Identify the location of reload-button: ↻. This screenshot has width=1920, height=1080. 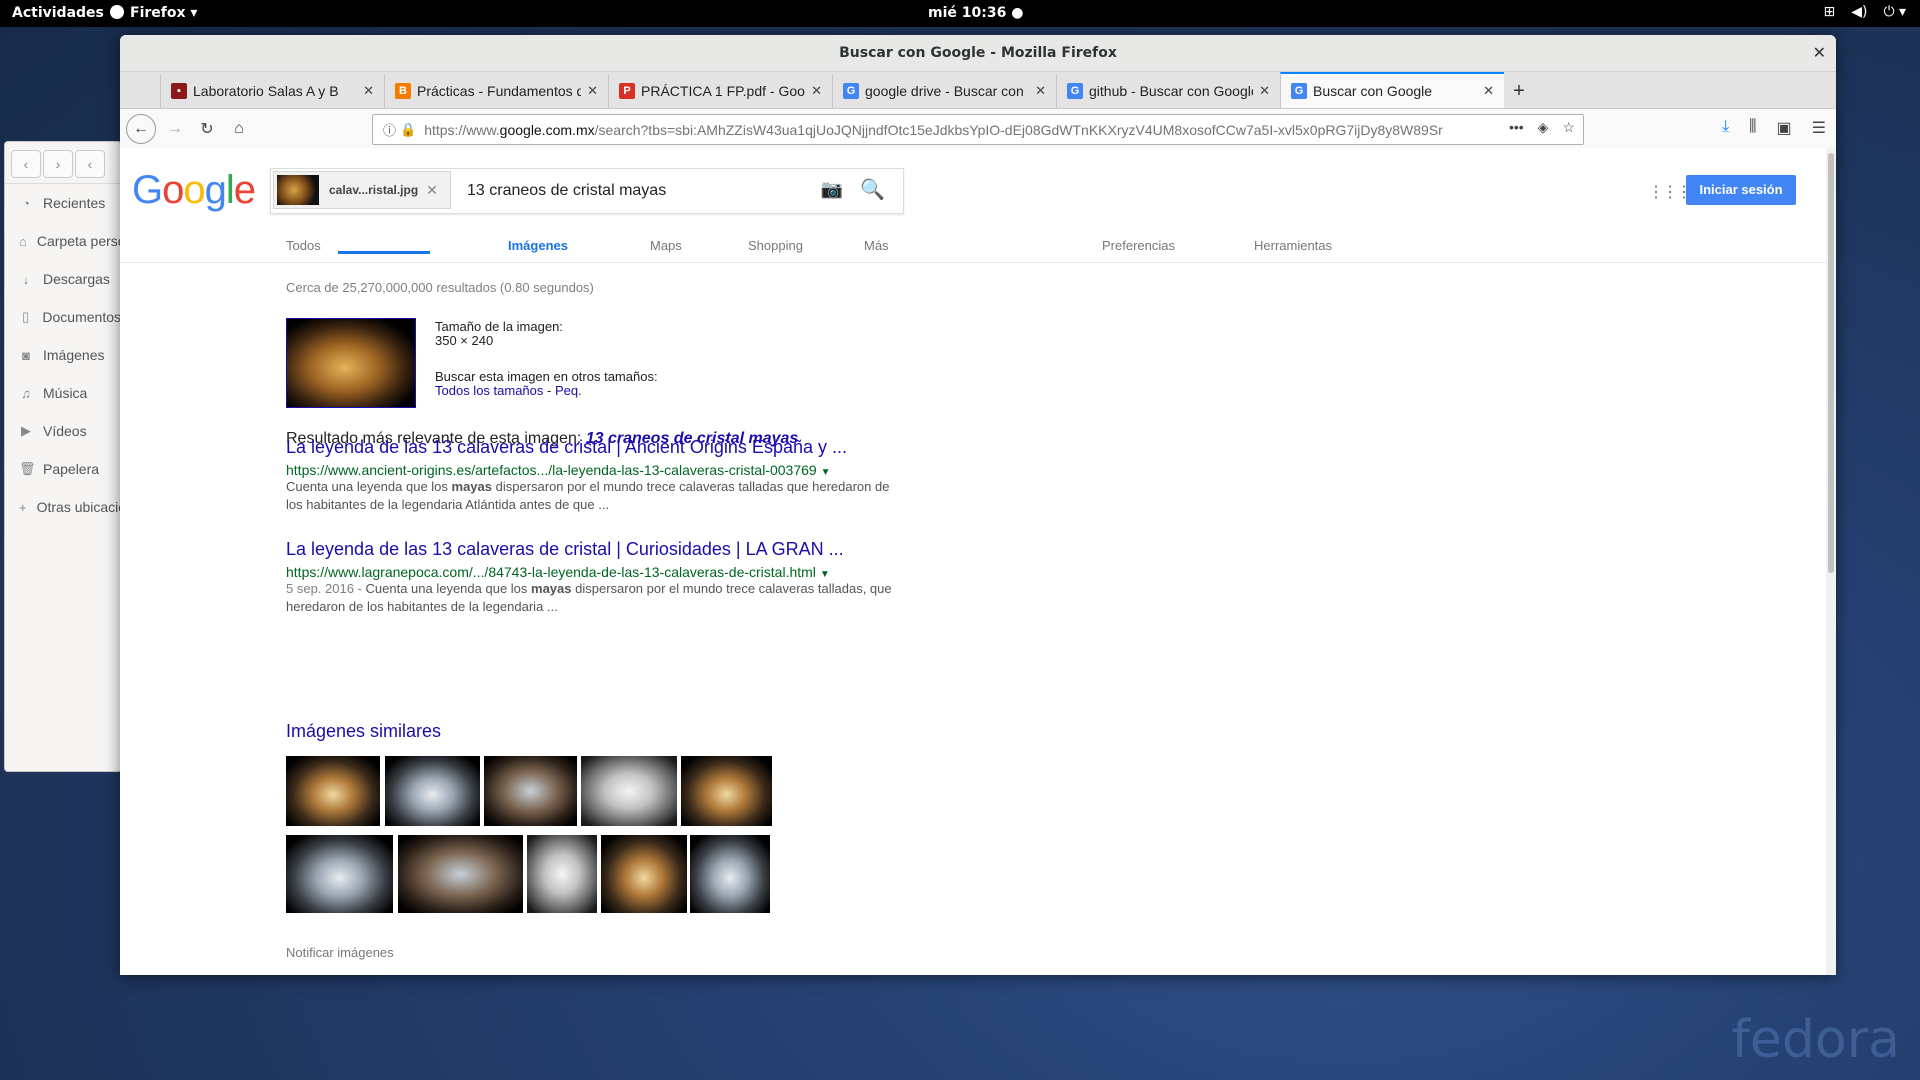
(207, 129).